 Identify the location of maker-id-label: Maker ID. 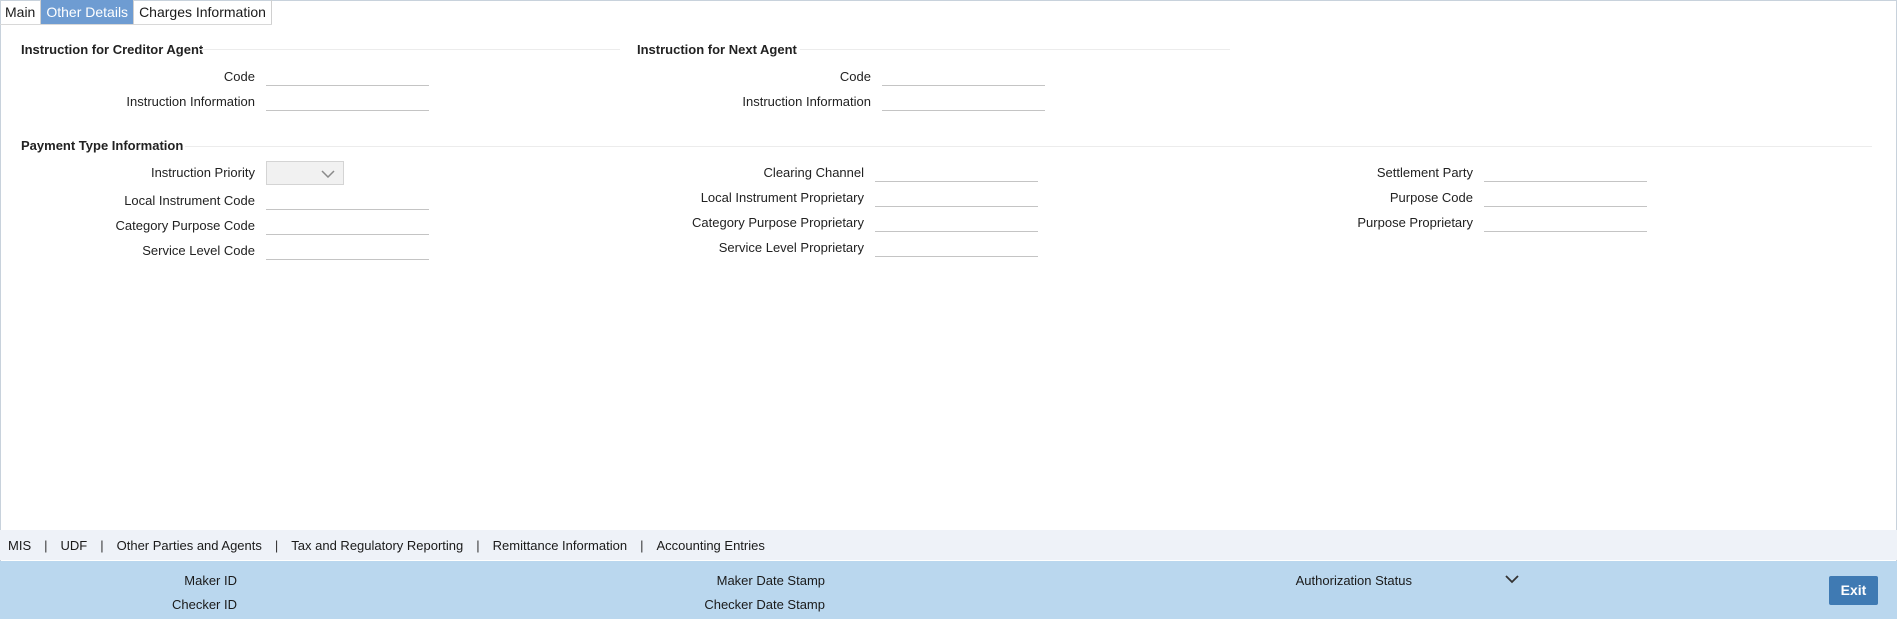
(210, 580).